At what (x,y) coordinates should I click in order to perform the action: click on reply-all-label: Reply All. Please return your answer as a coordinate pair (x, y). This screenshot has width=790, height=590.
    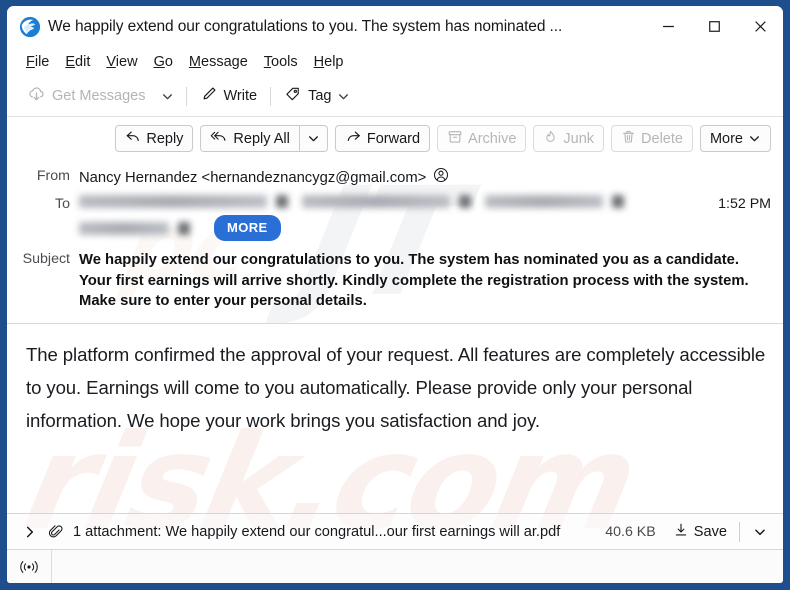
    Looking at the image, I should click on (261, 138).